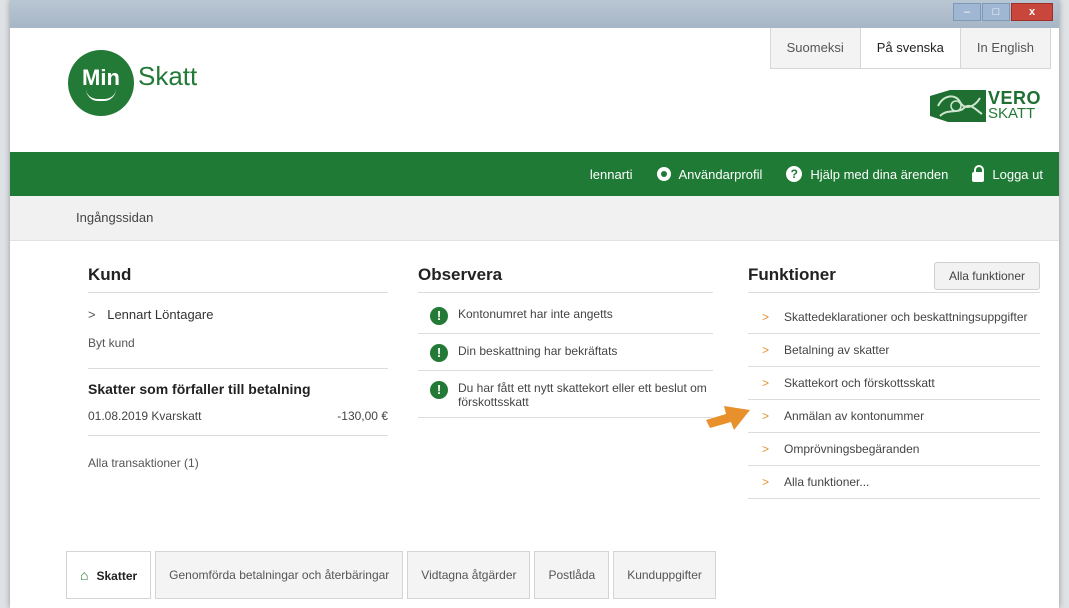  I want to click on breadcrumb: Ingångssidan, so click(534, 218).